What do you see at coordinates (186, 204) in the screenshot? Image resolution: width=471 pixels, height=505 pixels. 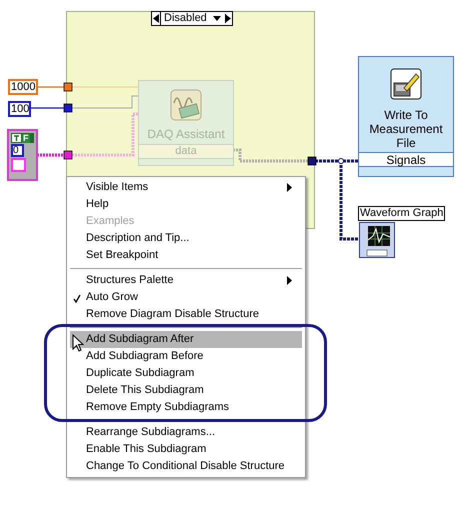 I see `menu-item: Help` at bounding box center [186, 204].